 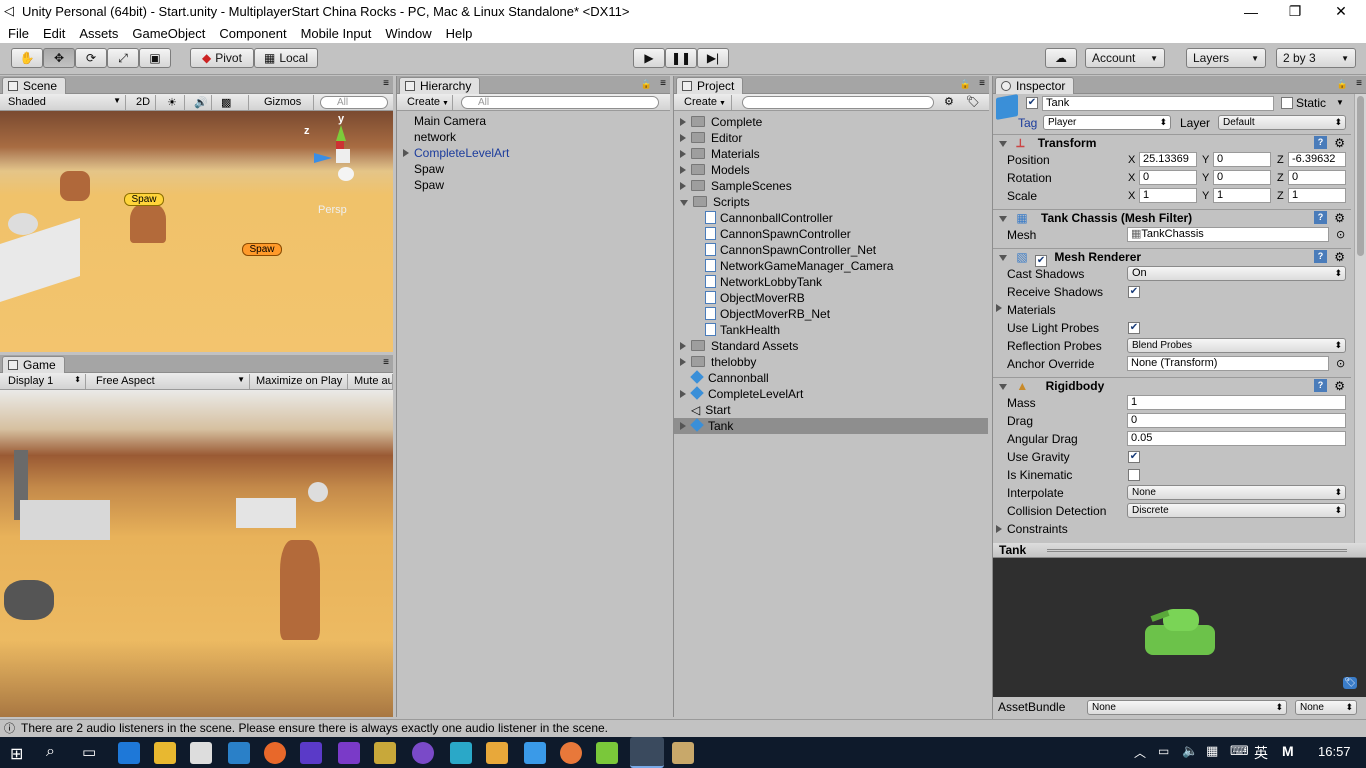 What do you see at coordinates (423, 753) in the screenshot?
I see `tor-browser-icon` at bounding box center [423, 753].